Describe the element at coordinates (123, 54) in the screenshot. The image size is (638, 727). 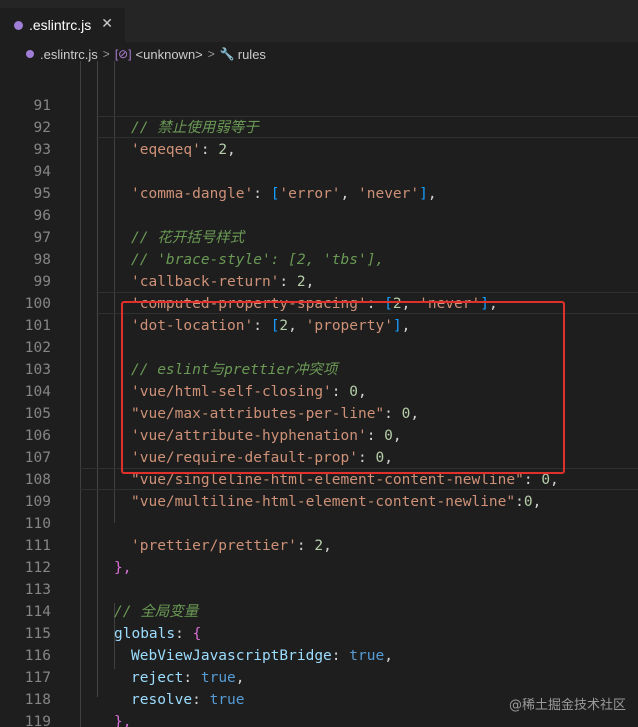
I see `object-icon: [⊘]` at that location.